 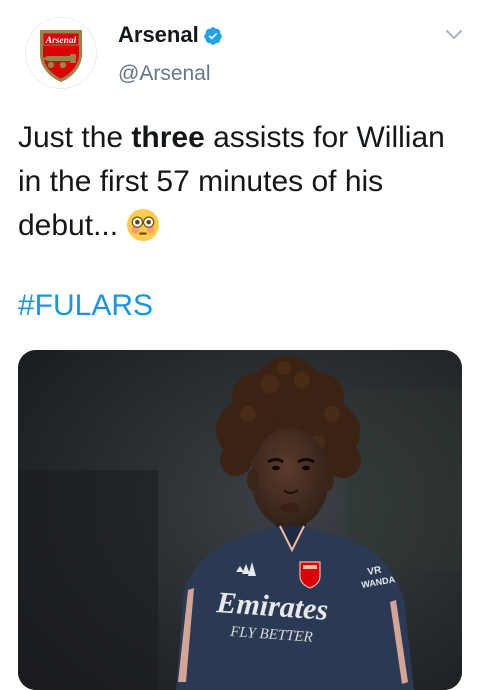 What do you see at coordinates (164, 74) in the screenshot?
I see `author-handle: @Arsenal` at bounding box center [164, 74].